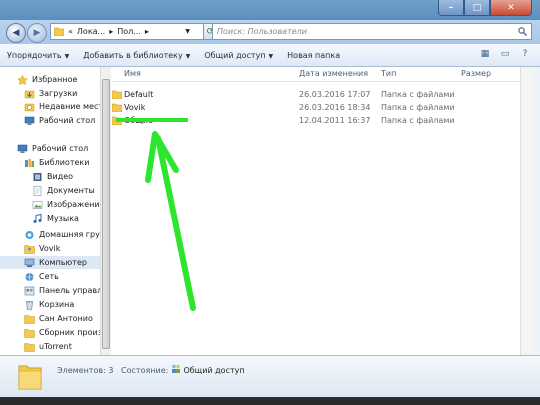 The image size is (540, 405). What do you see at coordinates (476, 73) in the screenshot?
I see `column-size: Размер` at bounding box center [476, 73].